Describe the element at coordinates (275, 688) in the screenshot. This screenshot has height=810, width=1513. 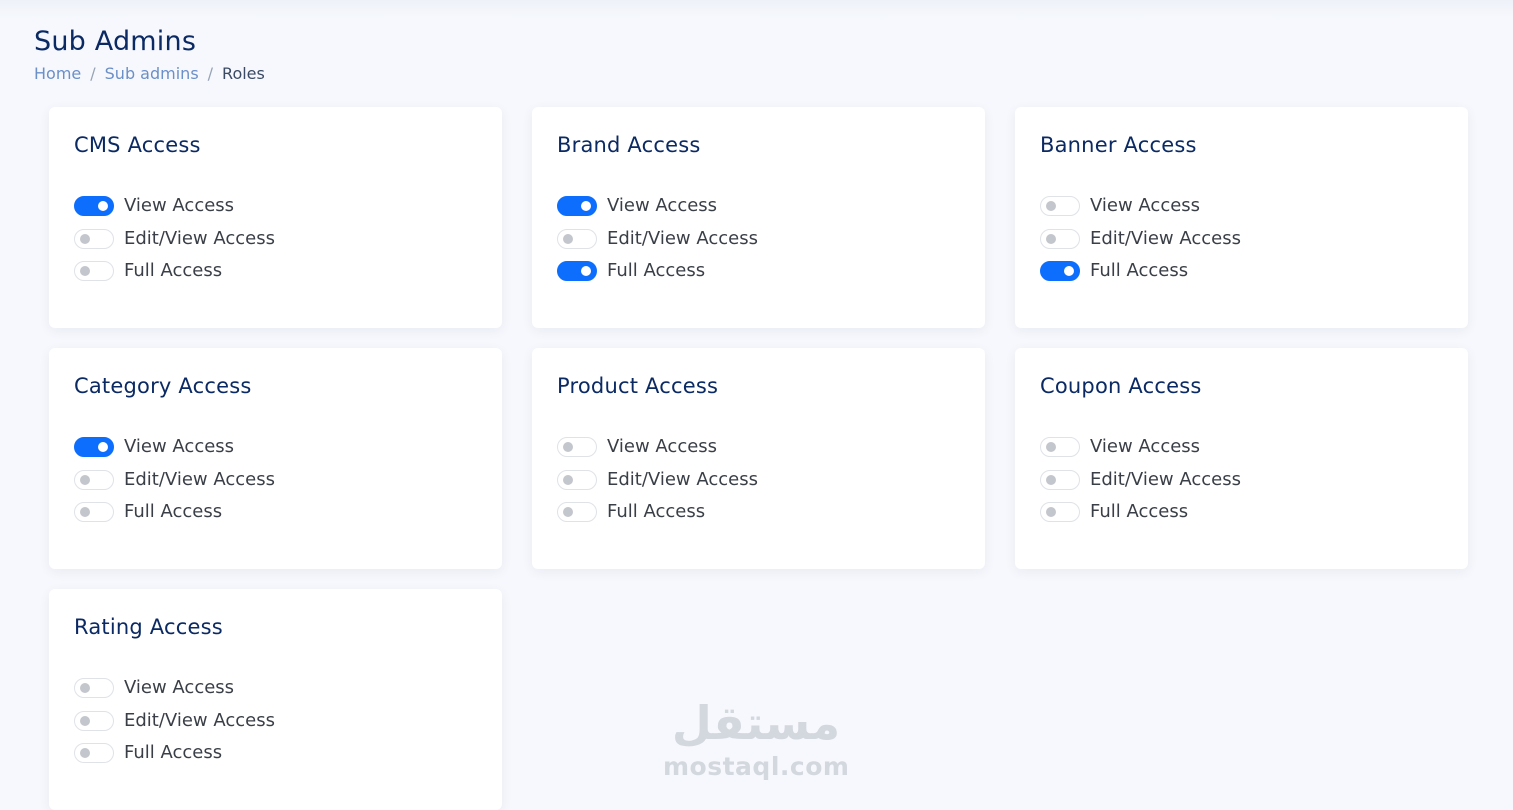
I see `option-rating-access-view-access: View Access` at that location.